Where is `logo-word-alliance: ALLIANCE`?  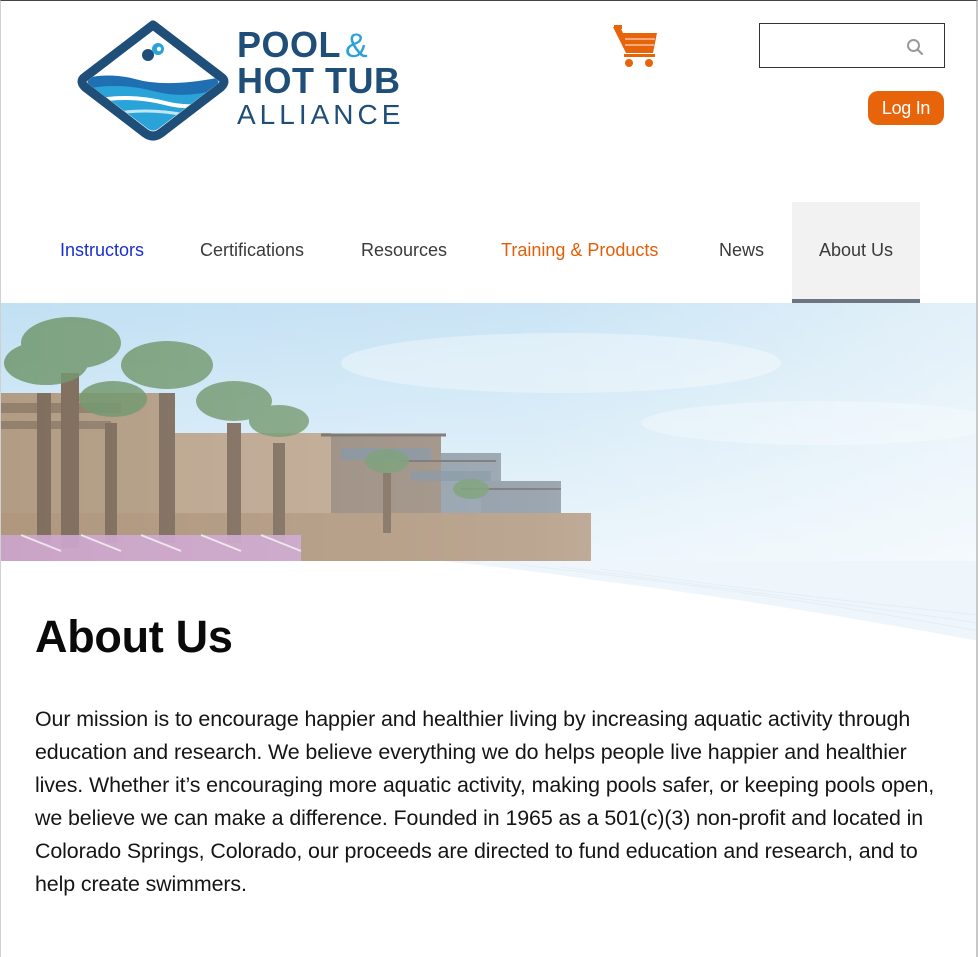
logo-word-alliance: ALLIANCE is located at coordinates (321, 114).